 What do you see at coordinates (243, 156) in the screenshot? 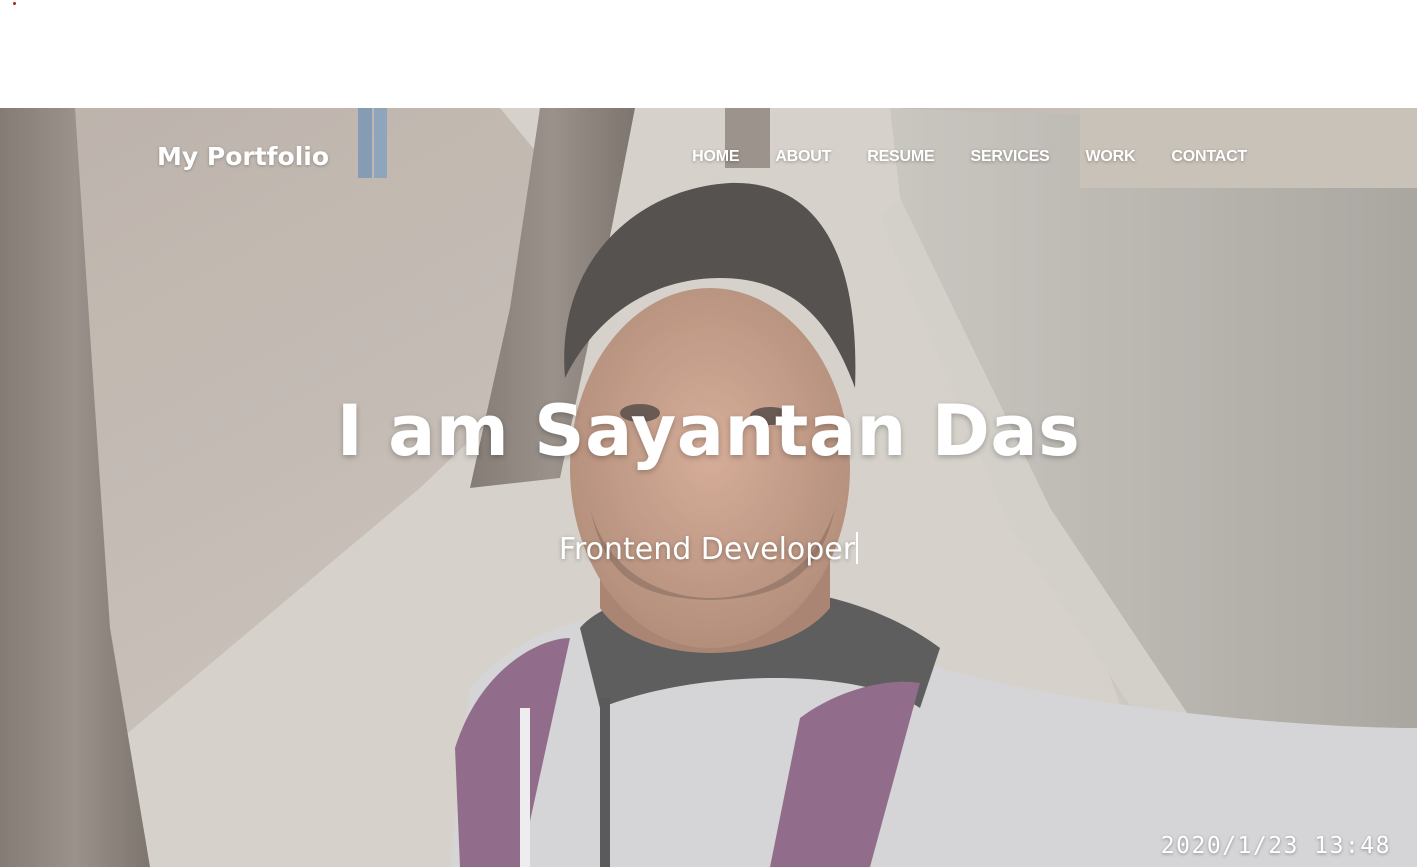
I see `brand-logo-link: My Portfolio` at bounding box center [243, 156].